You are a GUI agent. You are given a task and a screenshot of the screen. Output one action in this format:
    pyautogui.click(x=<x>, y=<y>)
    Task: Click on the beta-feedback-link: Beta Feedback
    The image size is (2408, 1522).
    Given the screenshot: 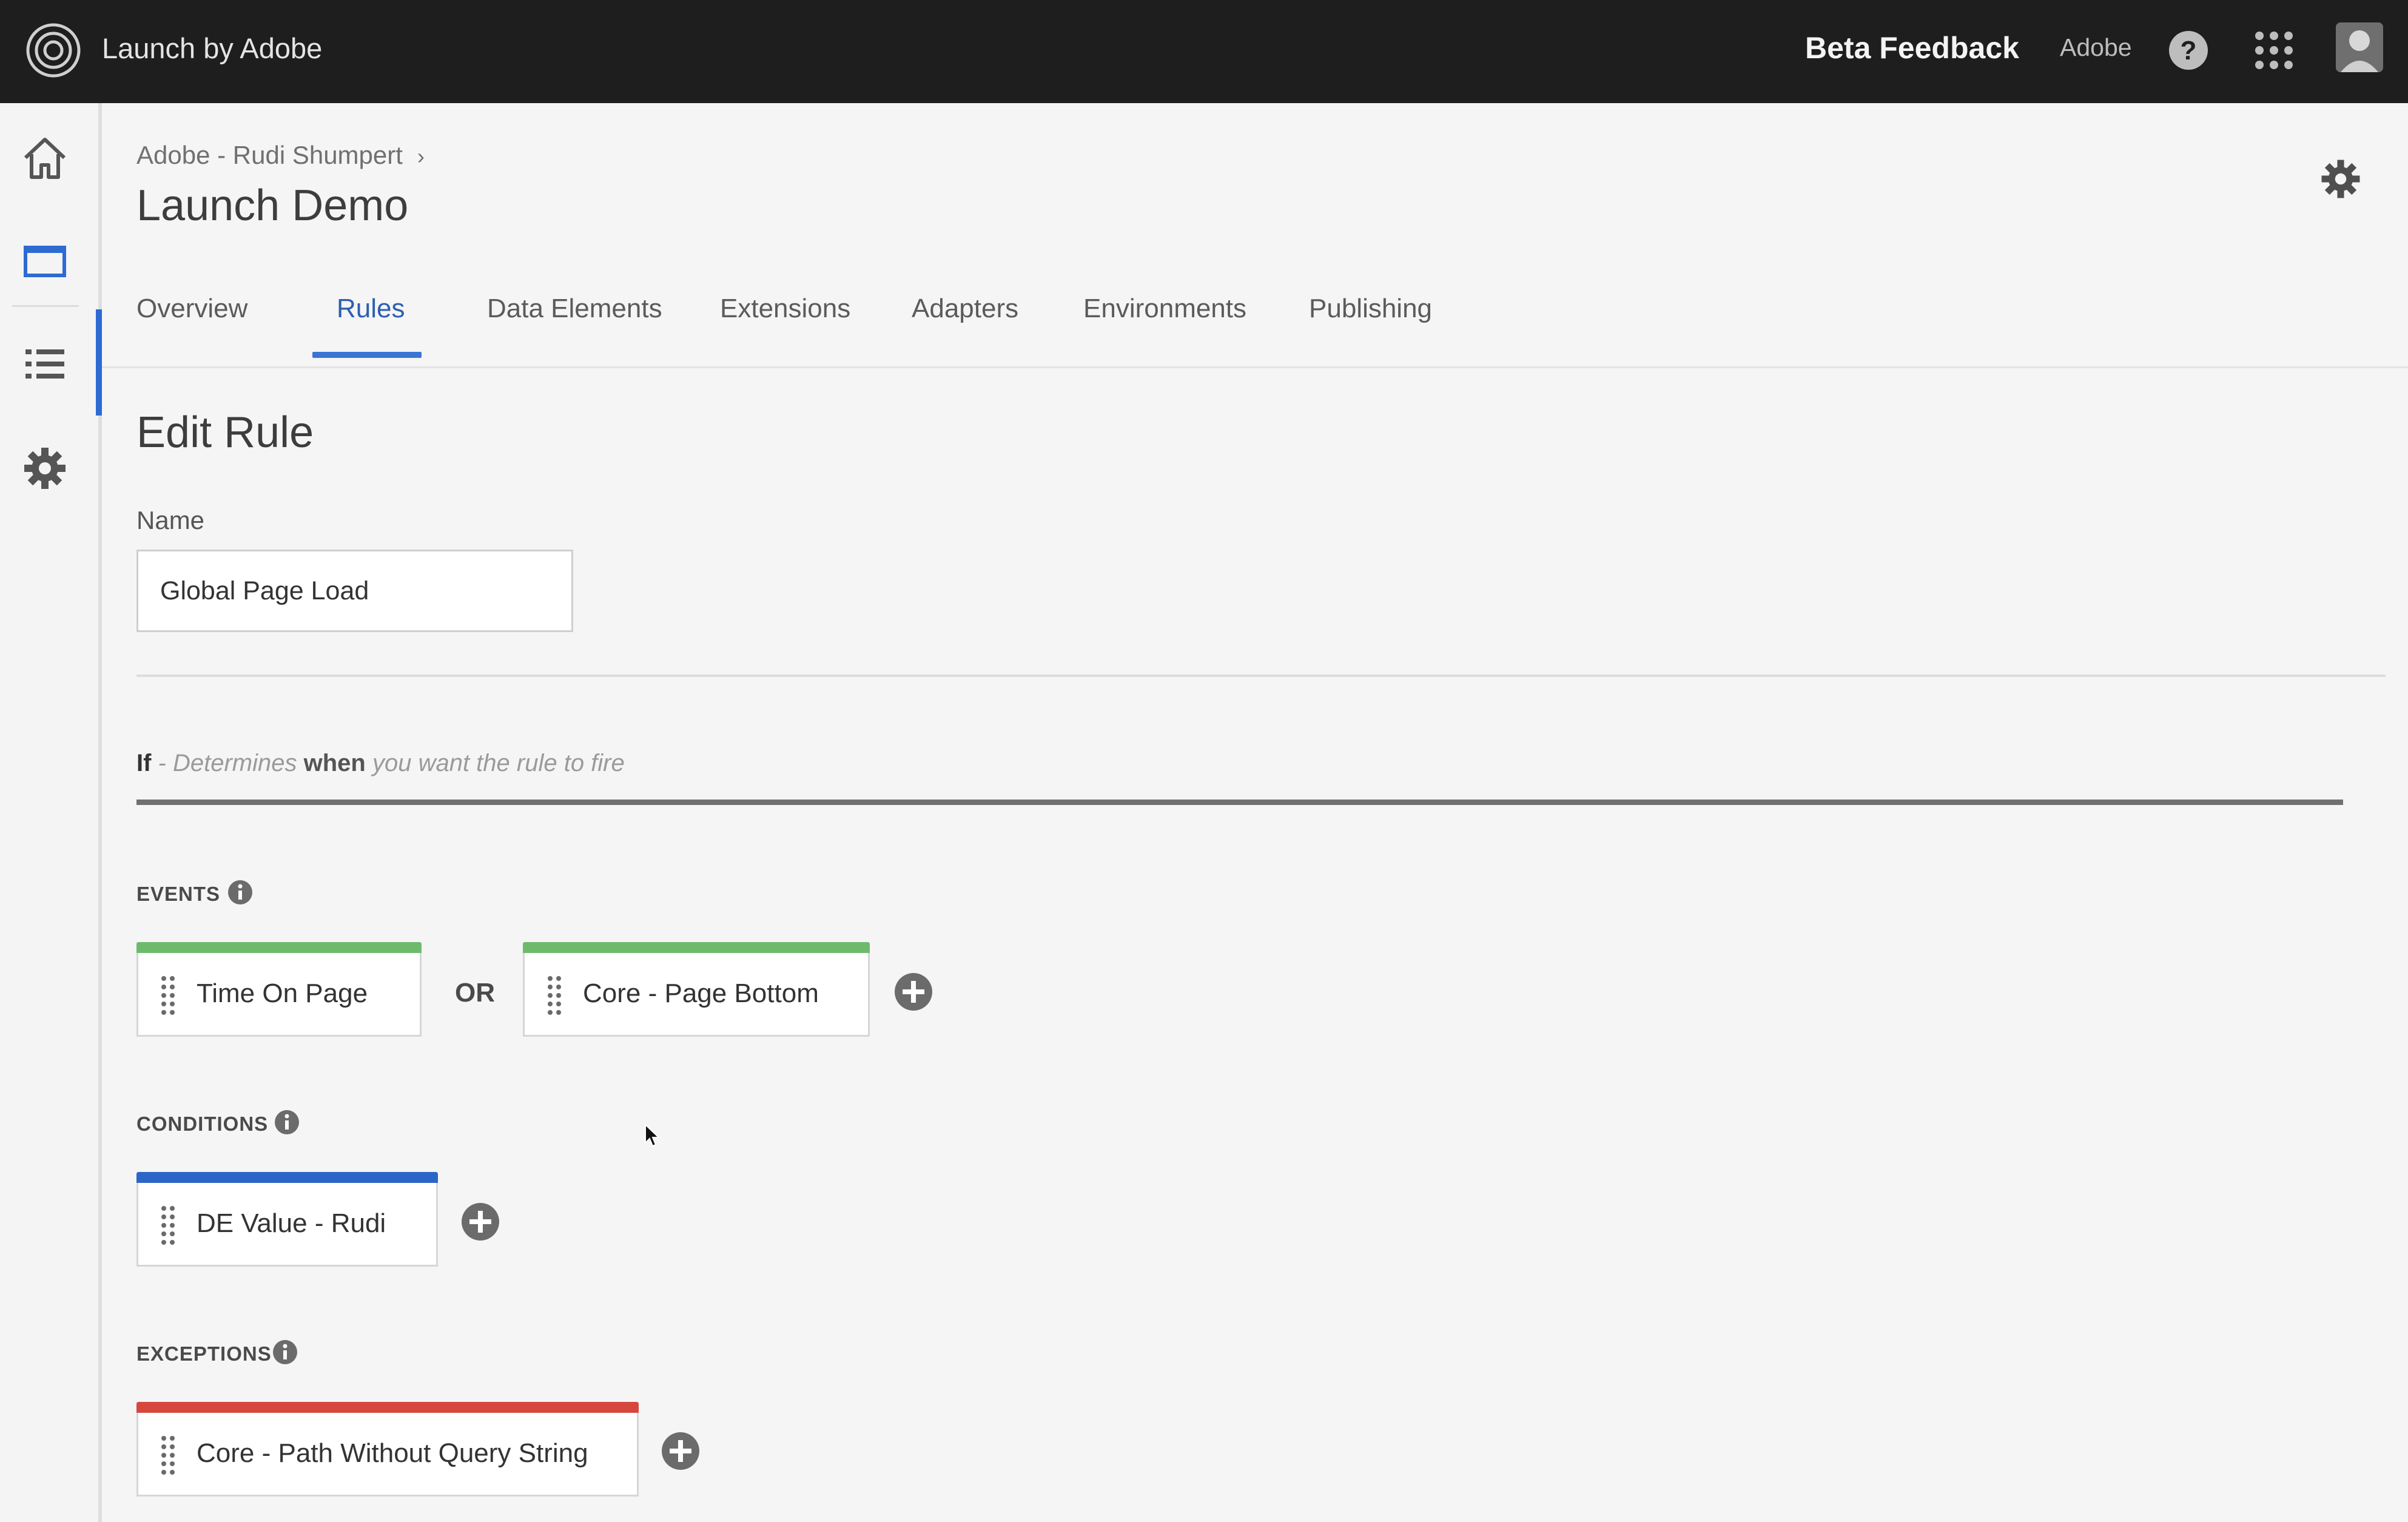 What is the action you would take?
    pyautogui.click(x=1912, y=48)
    